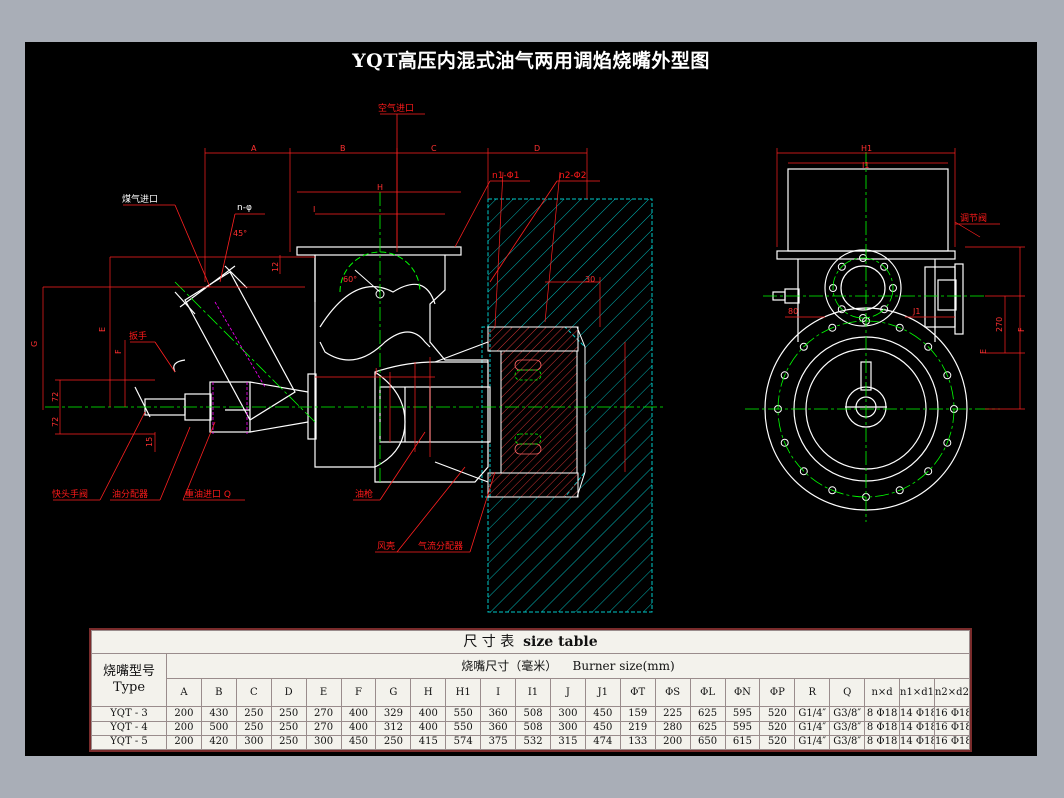  Describe the element at coordinates (567, 692) in the screenshot. I see `column-header: J` at that location.